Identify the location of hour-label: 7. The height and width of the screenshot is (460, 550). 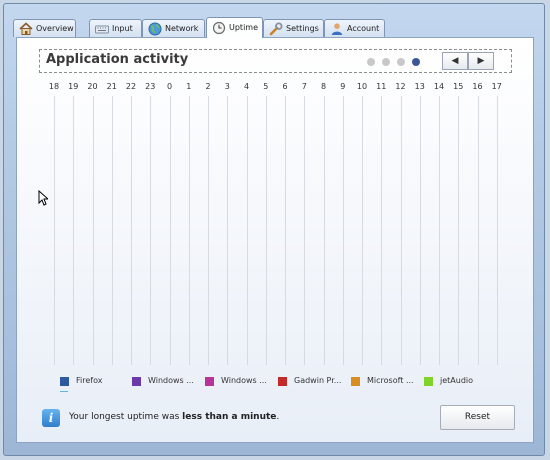
(304, 86).